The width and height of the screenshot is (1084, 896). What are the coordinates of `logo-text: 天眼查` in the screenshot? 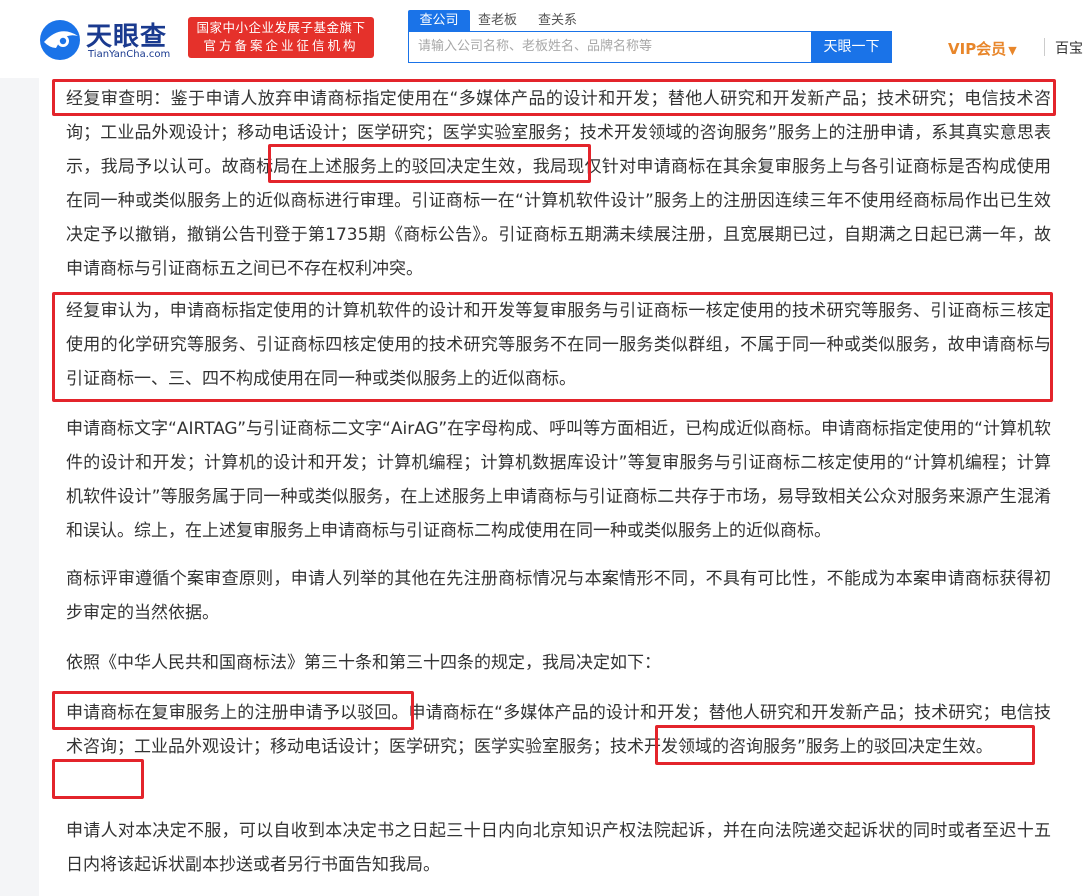 It's located at (127, 37).